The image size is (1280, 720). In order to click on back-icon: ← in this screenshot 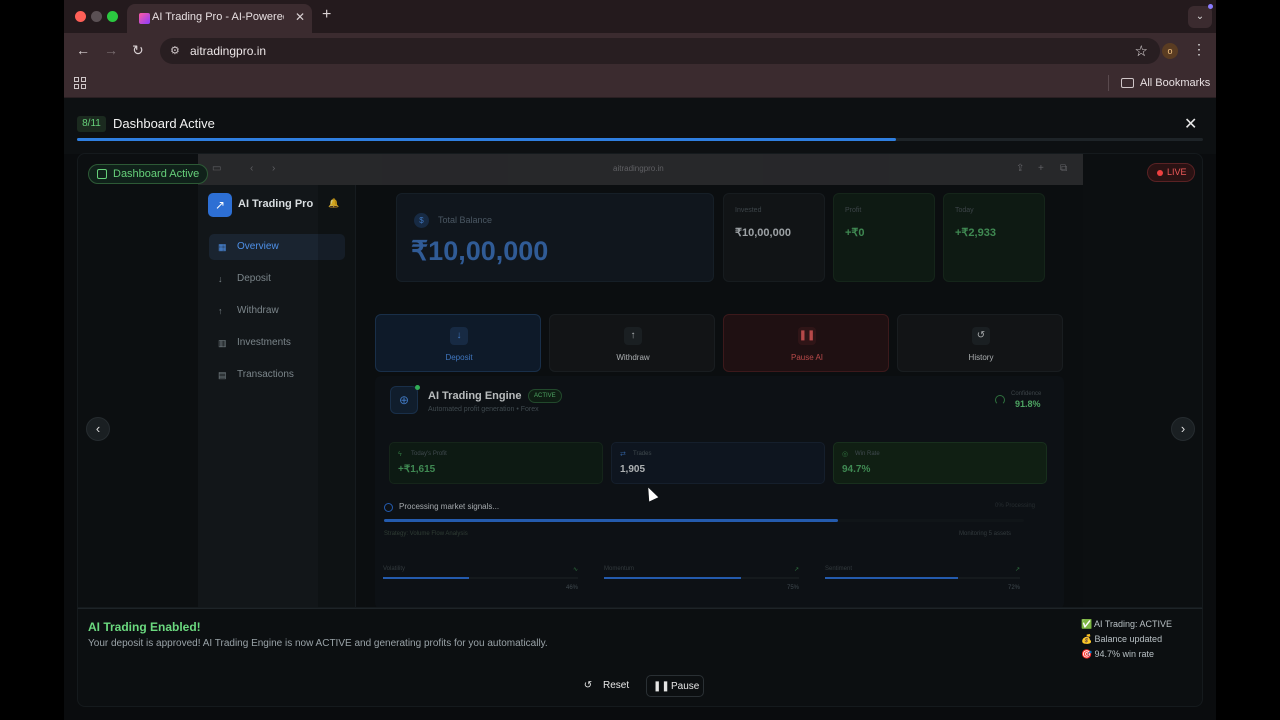, I will do `click(83, 50)`.